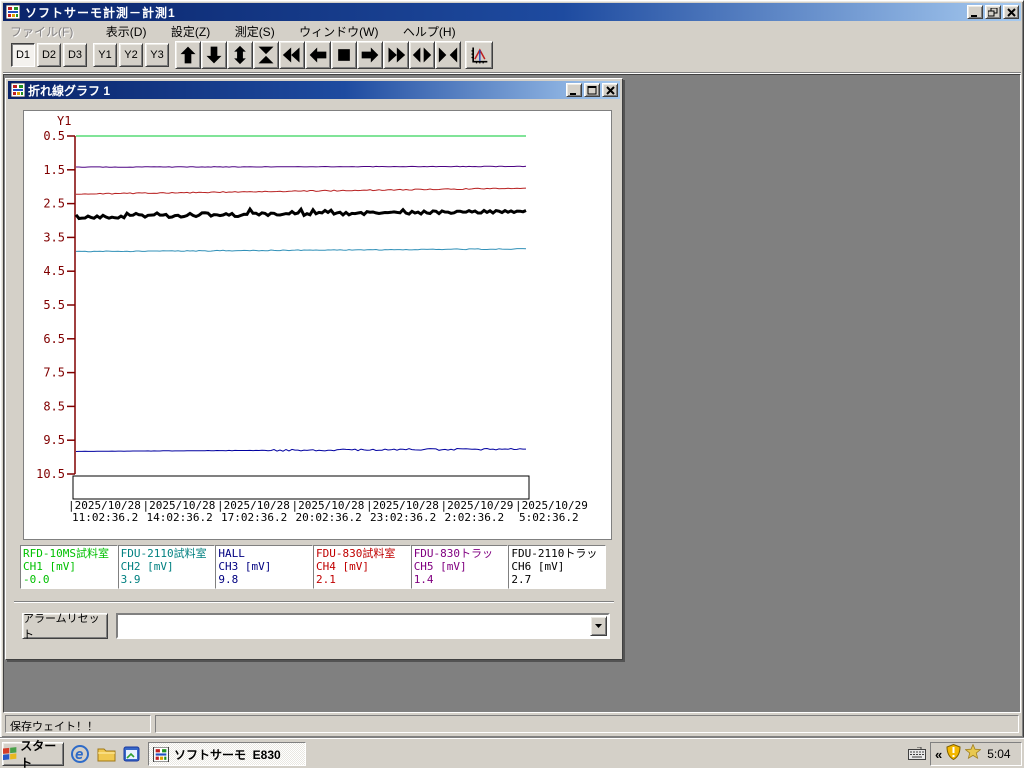 Image resolution: width=1024 pixels, height=768 pixels. What do you see at coordinates (356, 553) in the screenshot?
I see `channel-name: FDU-830試料室` at bounding box center [356, 553].